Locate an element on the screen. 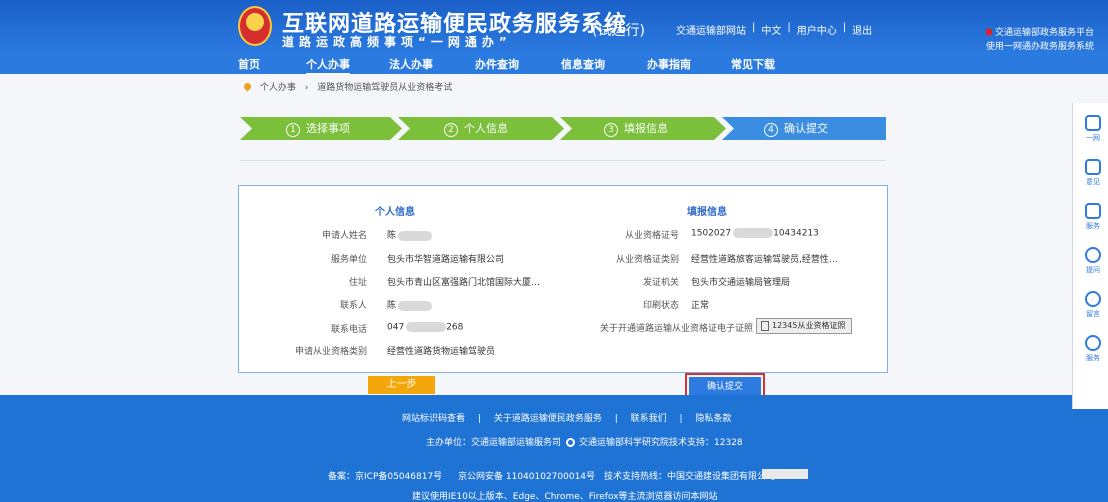 The width and height of the screenshot is (1108, 502). footer-police: 京公网安备 11040102700014号 is located at coordinates (527, 477).